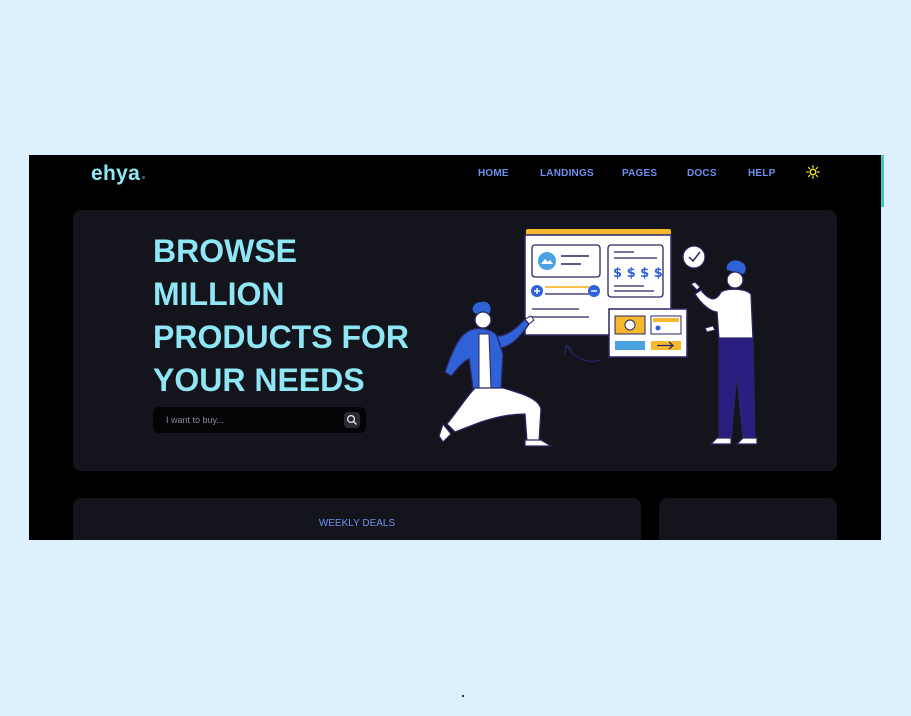 This screenshot has height=716, width=911. I want to click on hero-headline: BROWSE MILLION PRODUCTS FOR YOUR NEEDS, so click(281, 315).